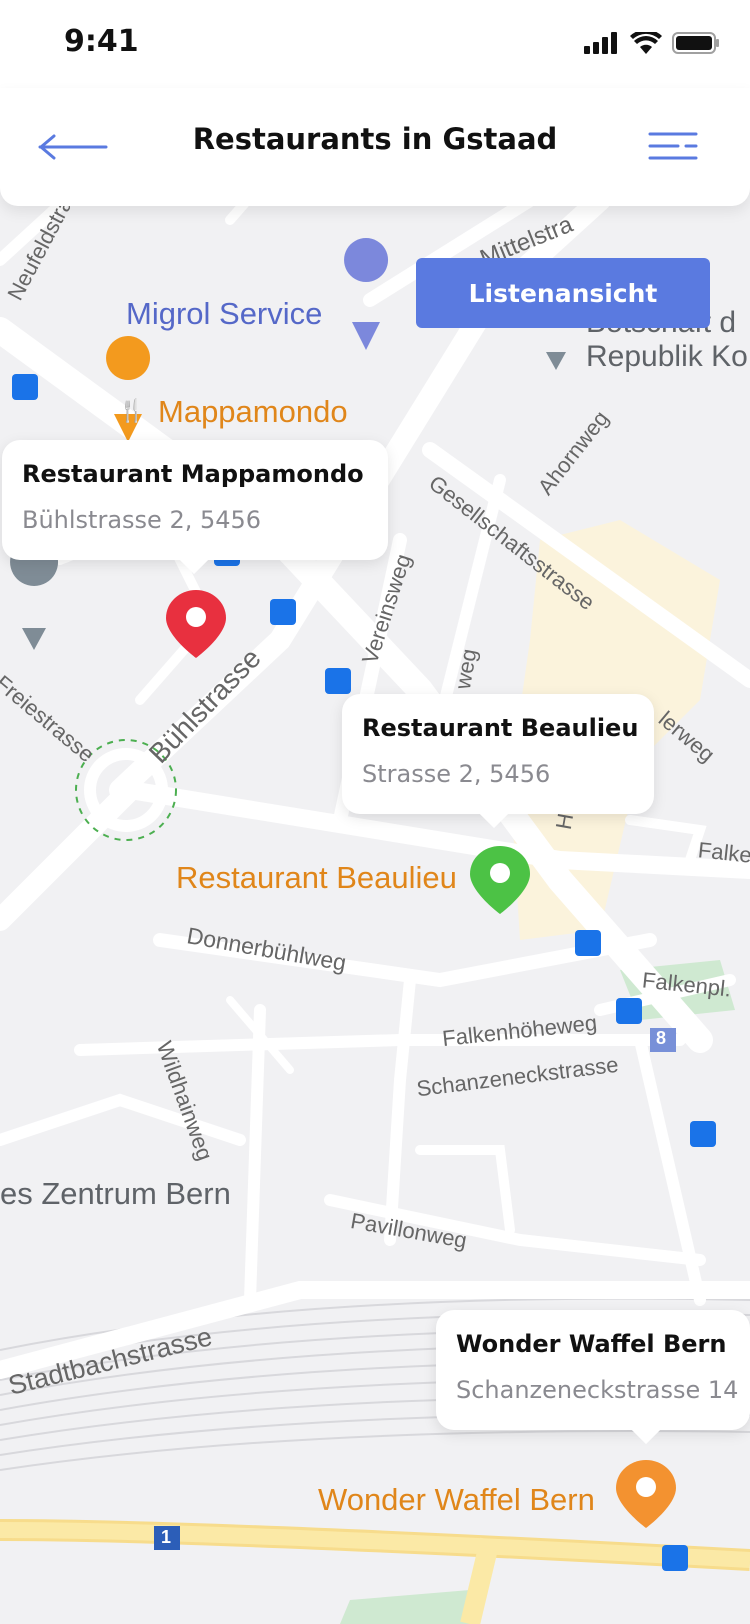 This screenshot has width=750, height=1624. What do you see at coordinates (667, 356) in the screenshot?
I see `poi-label-botschaft-2: Republik Ko` at bounding box center [667, 356].